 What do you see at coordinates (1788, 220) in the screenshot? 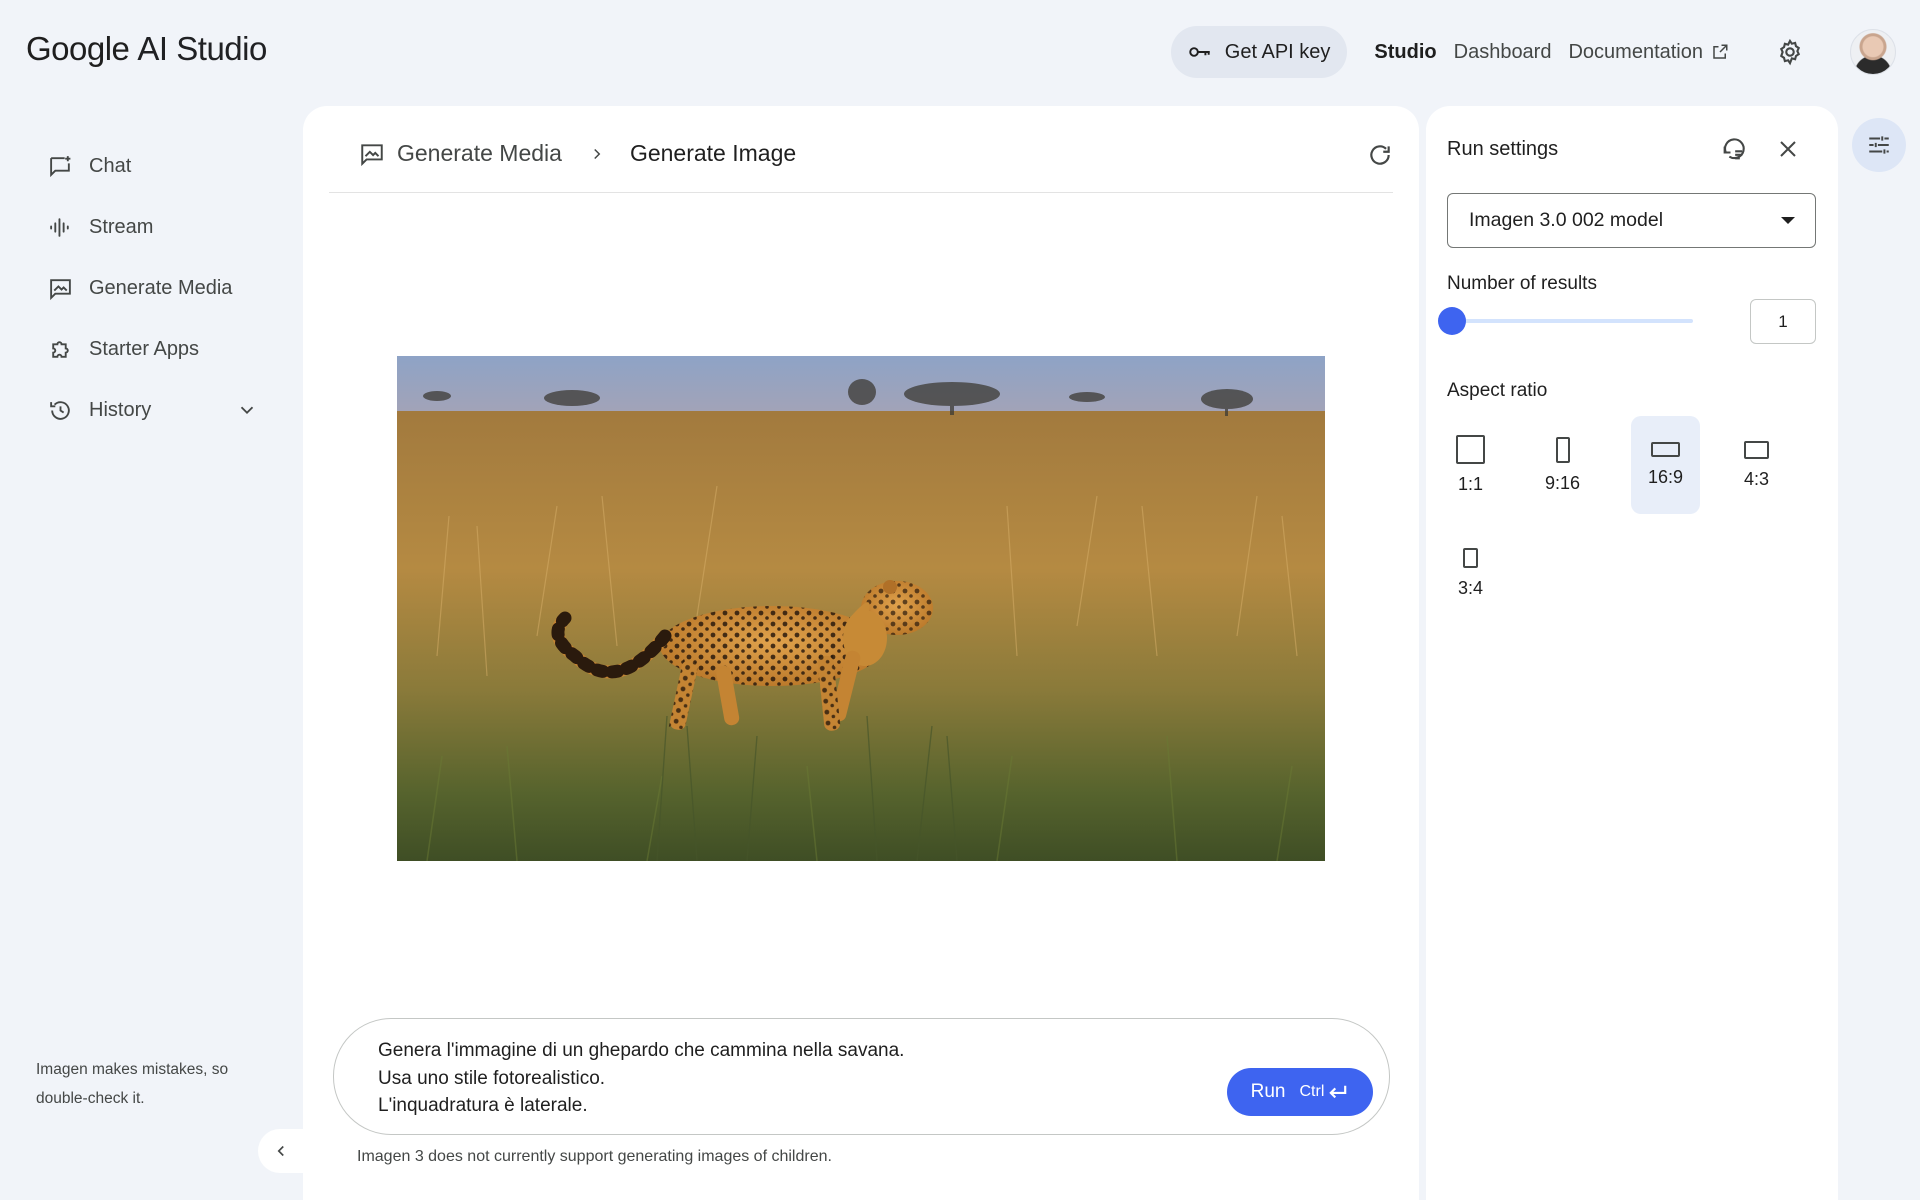
I see `dropdown-caret-icon` at bounding box center [1788, 220].